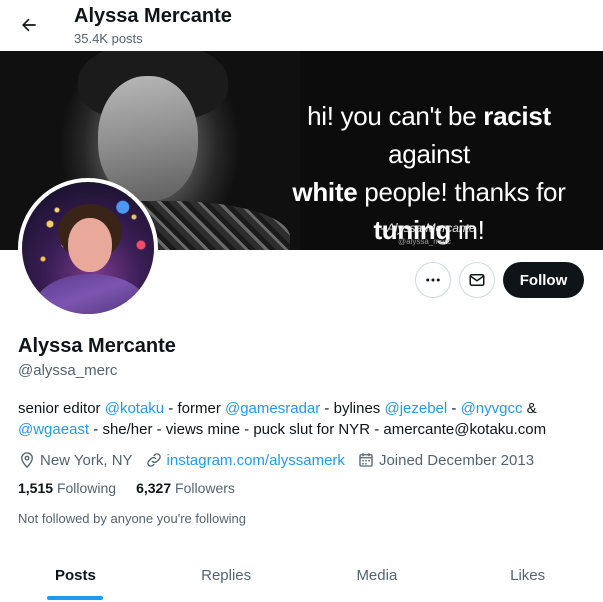 The height and width of the screenshot is (602, 603). Describe the element at coordinates (97, 346) in the screenshot. I see `display-name: Alyssa Mercante` at that location.